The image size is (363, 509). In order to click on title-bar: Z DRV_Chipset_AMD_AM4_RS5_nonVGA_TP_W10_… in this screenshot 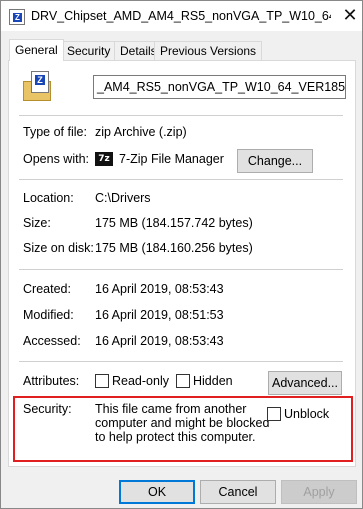, I will do `click(181, 16)`.